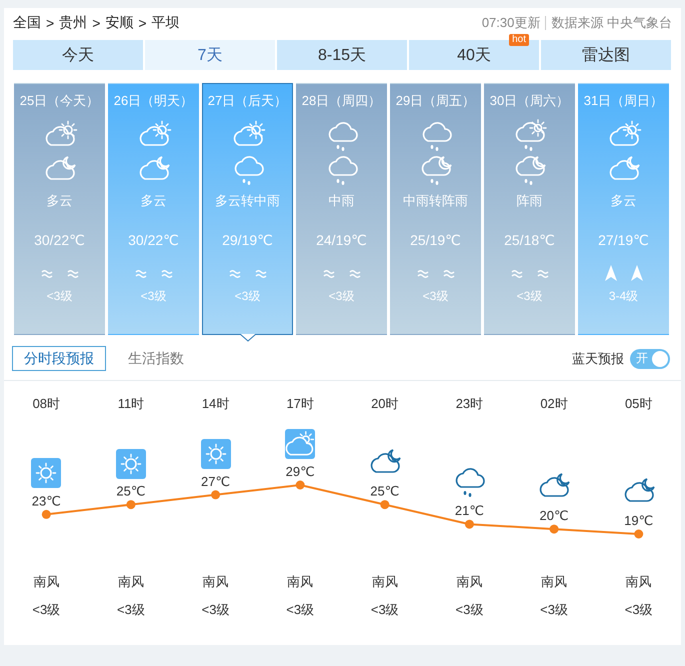 This screenshot has height=666, width=685. I want to click on day-date: 26日（明天）, so click(154, 101).